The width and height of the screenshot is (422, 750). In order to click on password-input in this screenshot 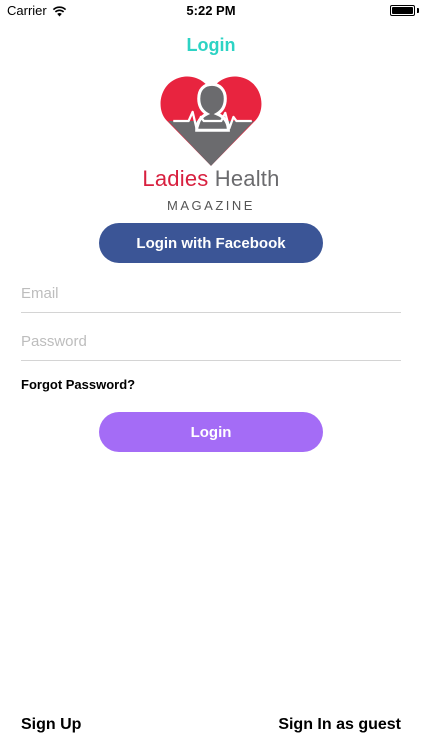, I will do `click(211, 341)`.